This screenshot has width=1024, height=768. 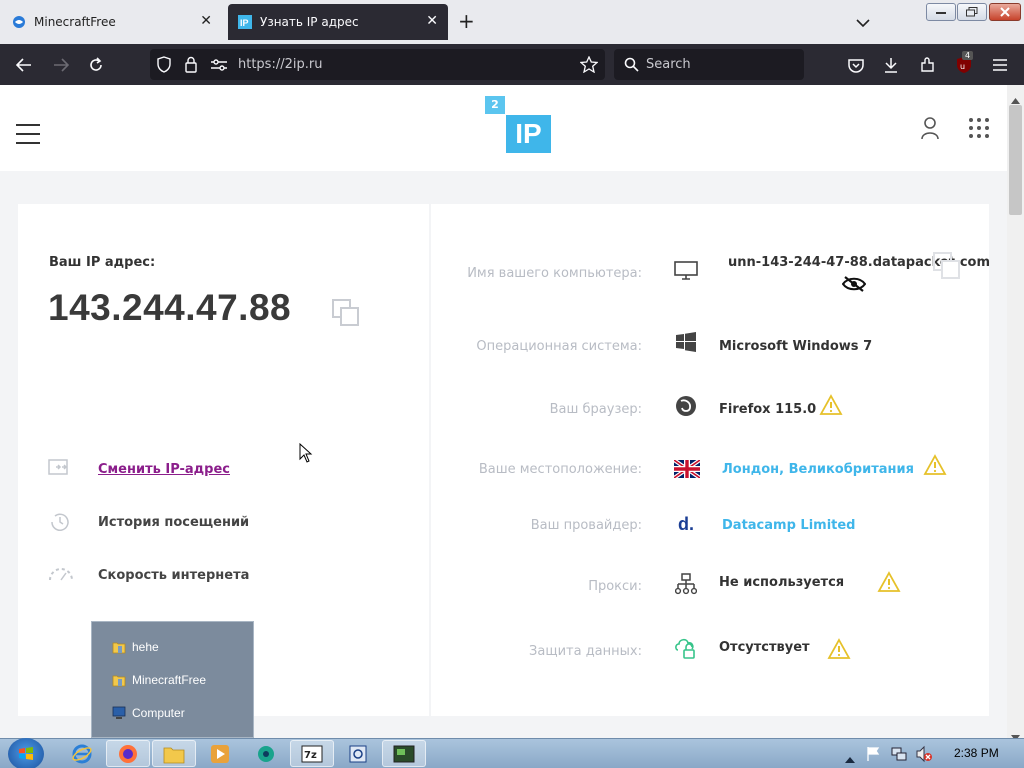 I want to click on proxy-network-icon, so click(x=686, y=584).